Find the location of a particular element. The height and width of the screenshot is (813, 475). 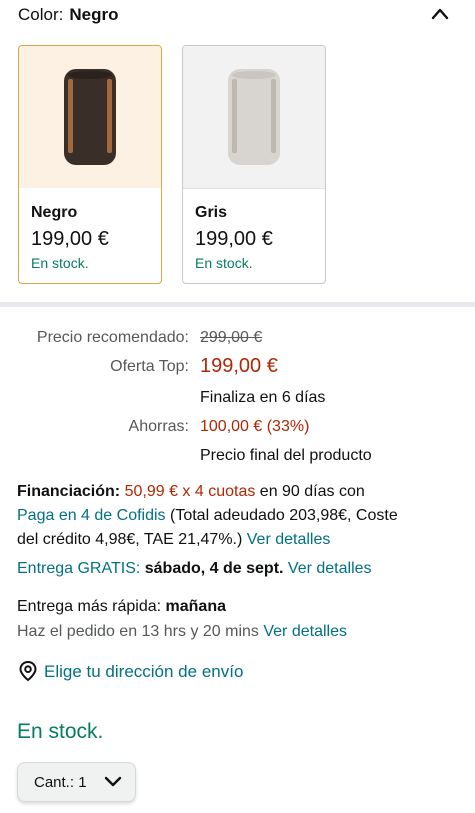

financing-details-1: (Total adeudado 203,98€, Coste is located at coordinates (281, 515).